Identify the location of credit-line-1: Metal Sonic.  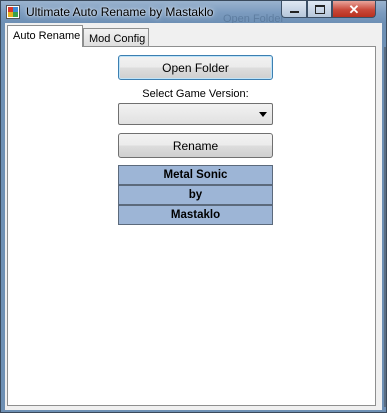
(195, 175).